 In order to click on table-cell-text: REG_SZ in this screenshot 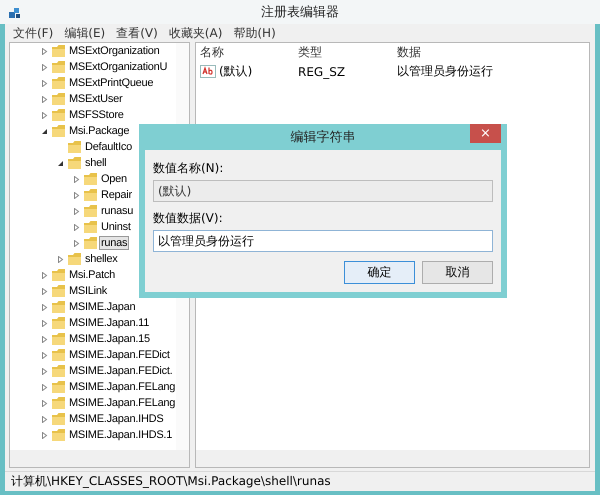, I will do `click(322, 71)`.